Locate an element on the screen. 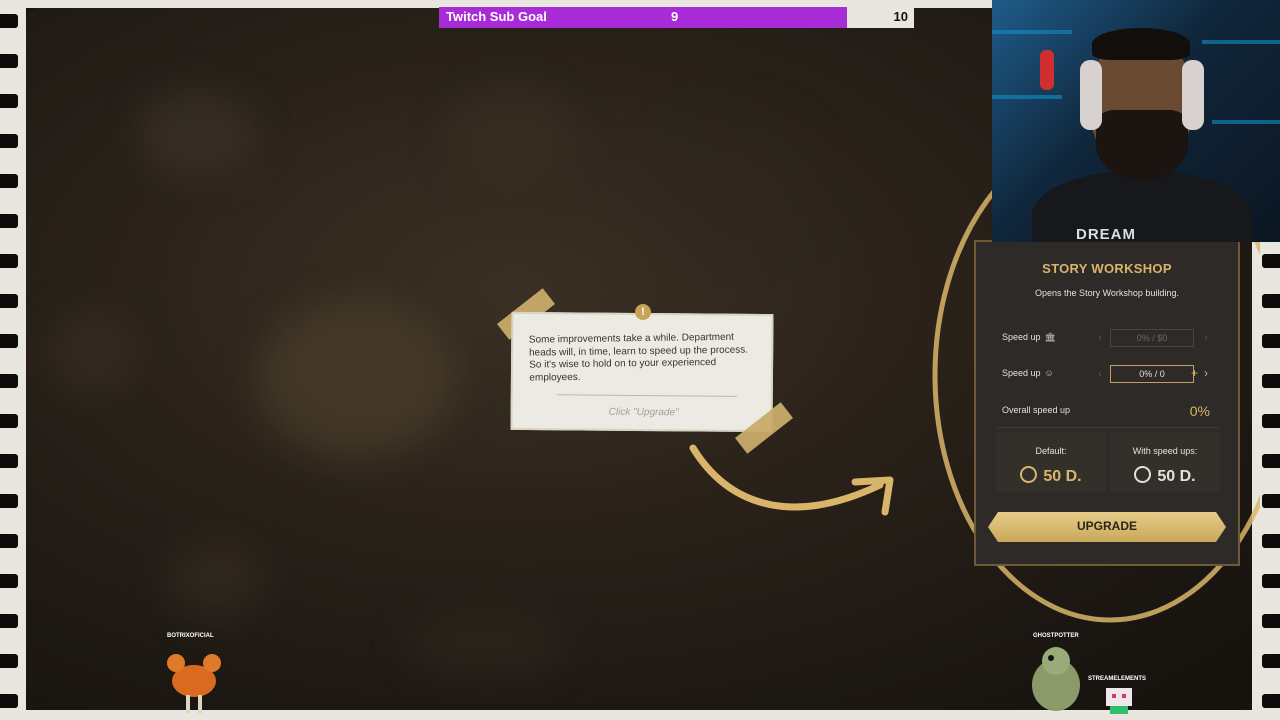 The height and width of the screenshot is (720, 1280). headphones-right is located at coordinates (1193, 95).